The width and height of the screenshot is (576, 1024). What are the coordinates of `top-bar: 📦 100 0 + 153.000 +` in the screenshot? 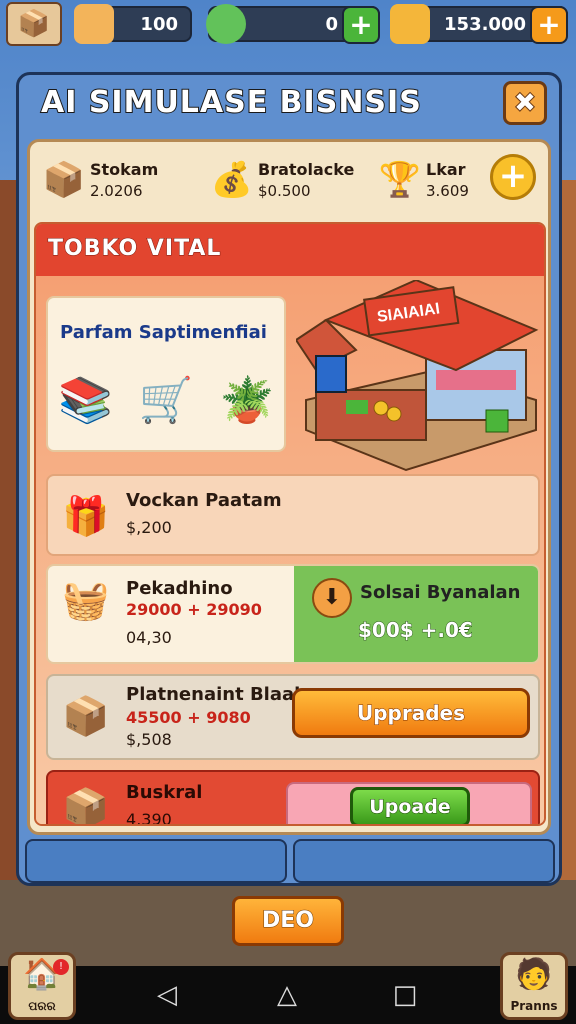 It's located at (288, 24).